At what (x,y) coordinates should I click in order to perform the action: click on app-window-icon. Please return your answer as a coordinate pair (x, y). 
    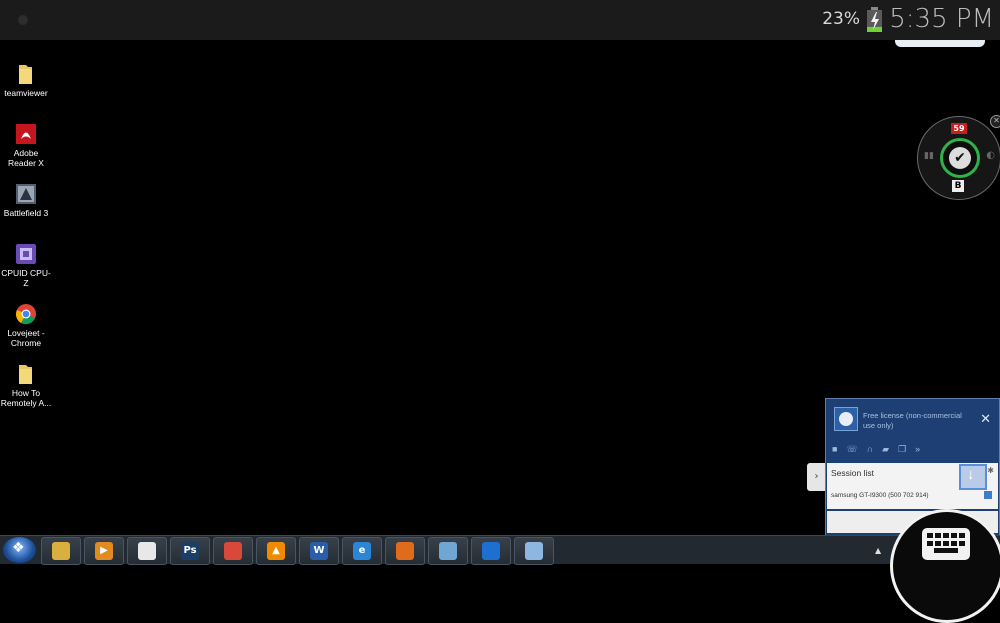
    Looking at the image, I should click on (534, 551).